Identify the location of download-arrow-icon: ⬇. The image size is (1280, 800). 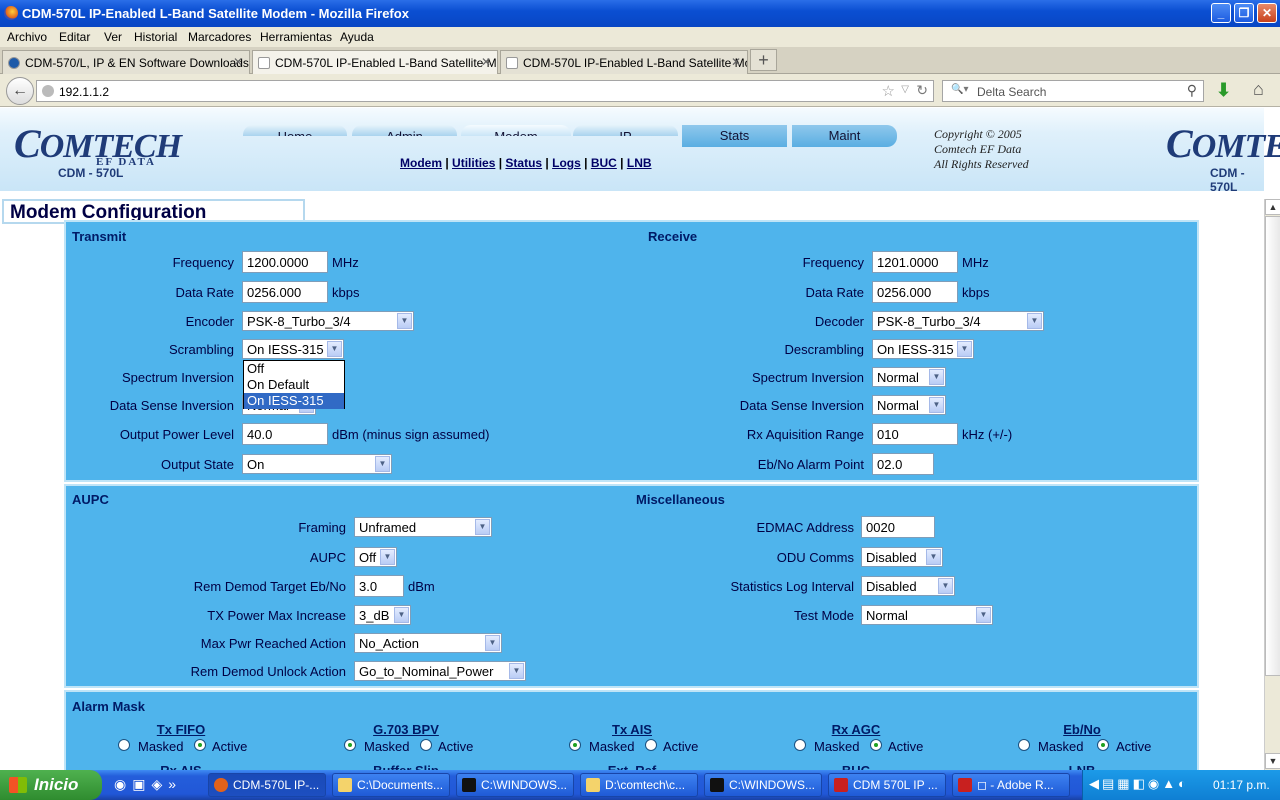
(1223, 90).